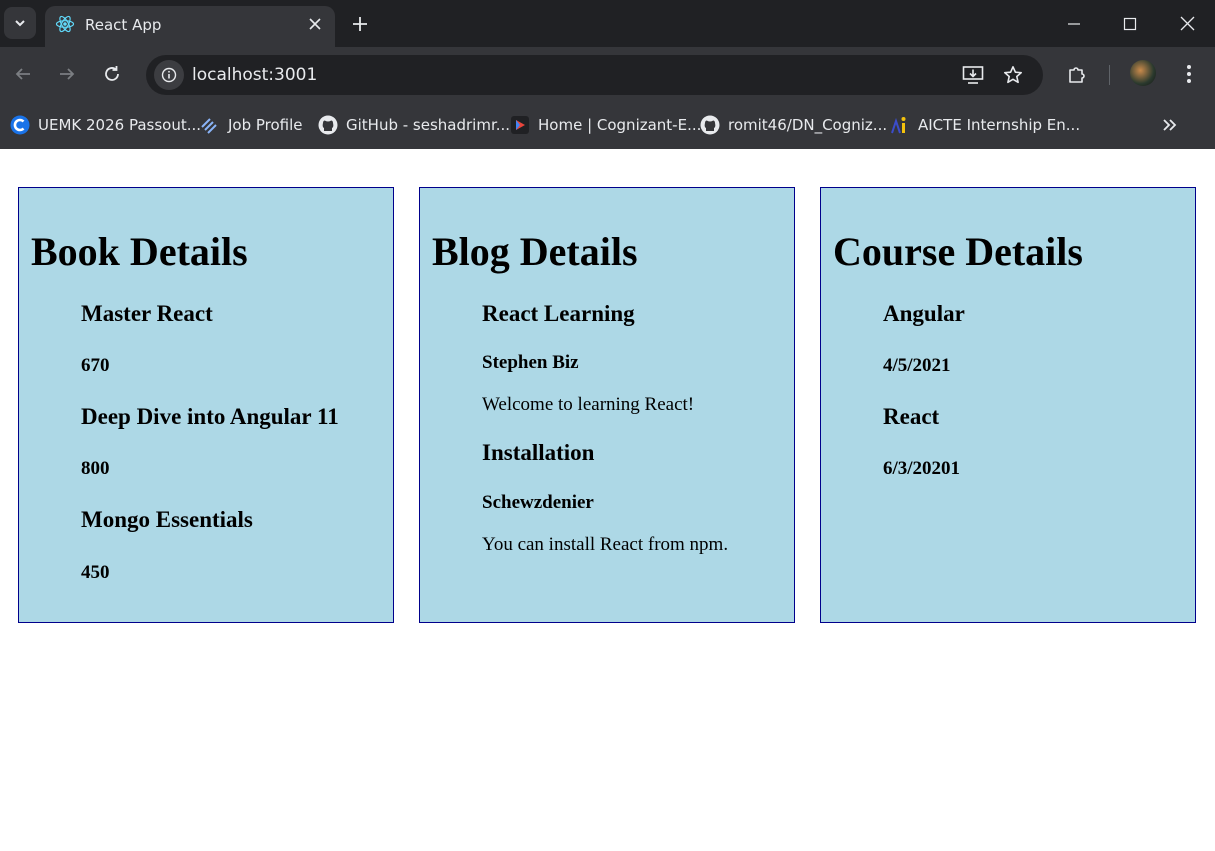 This screenshot has height=851, width=1215. I want to click on install-icon, so click(973, 75).